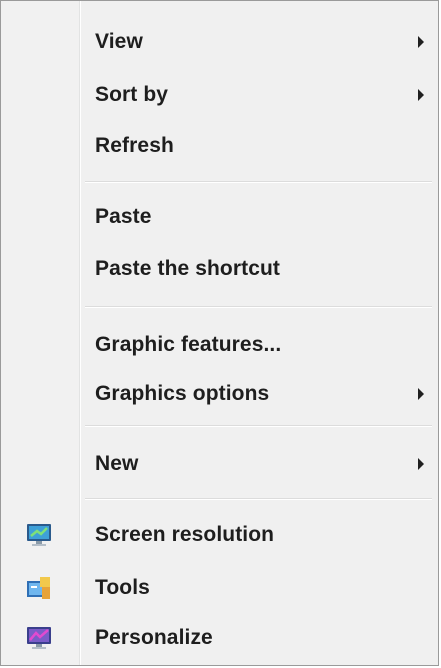 The width and height of the screenshot is (441, 668). I want to click on menu-item-label: Tools, so click(122, 587).